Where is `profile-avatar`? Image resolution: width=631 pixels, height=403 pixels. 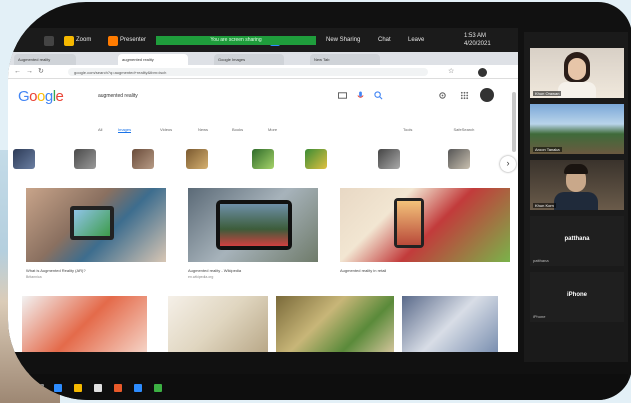
profile-avatar is located at coordinates (482, 72).